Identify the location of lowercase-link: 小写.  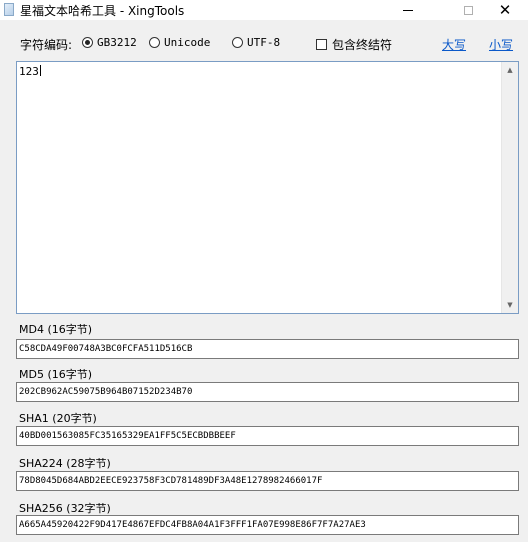
(501, 44).